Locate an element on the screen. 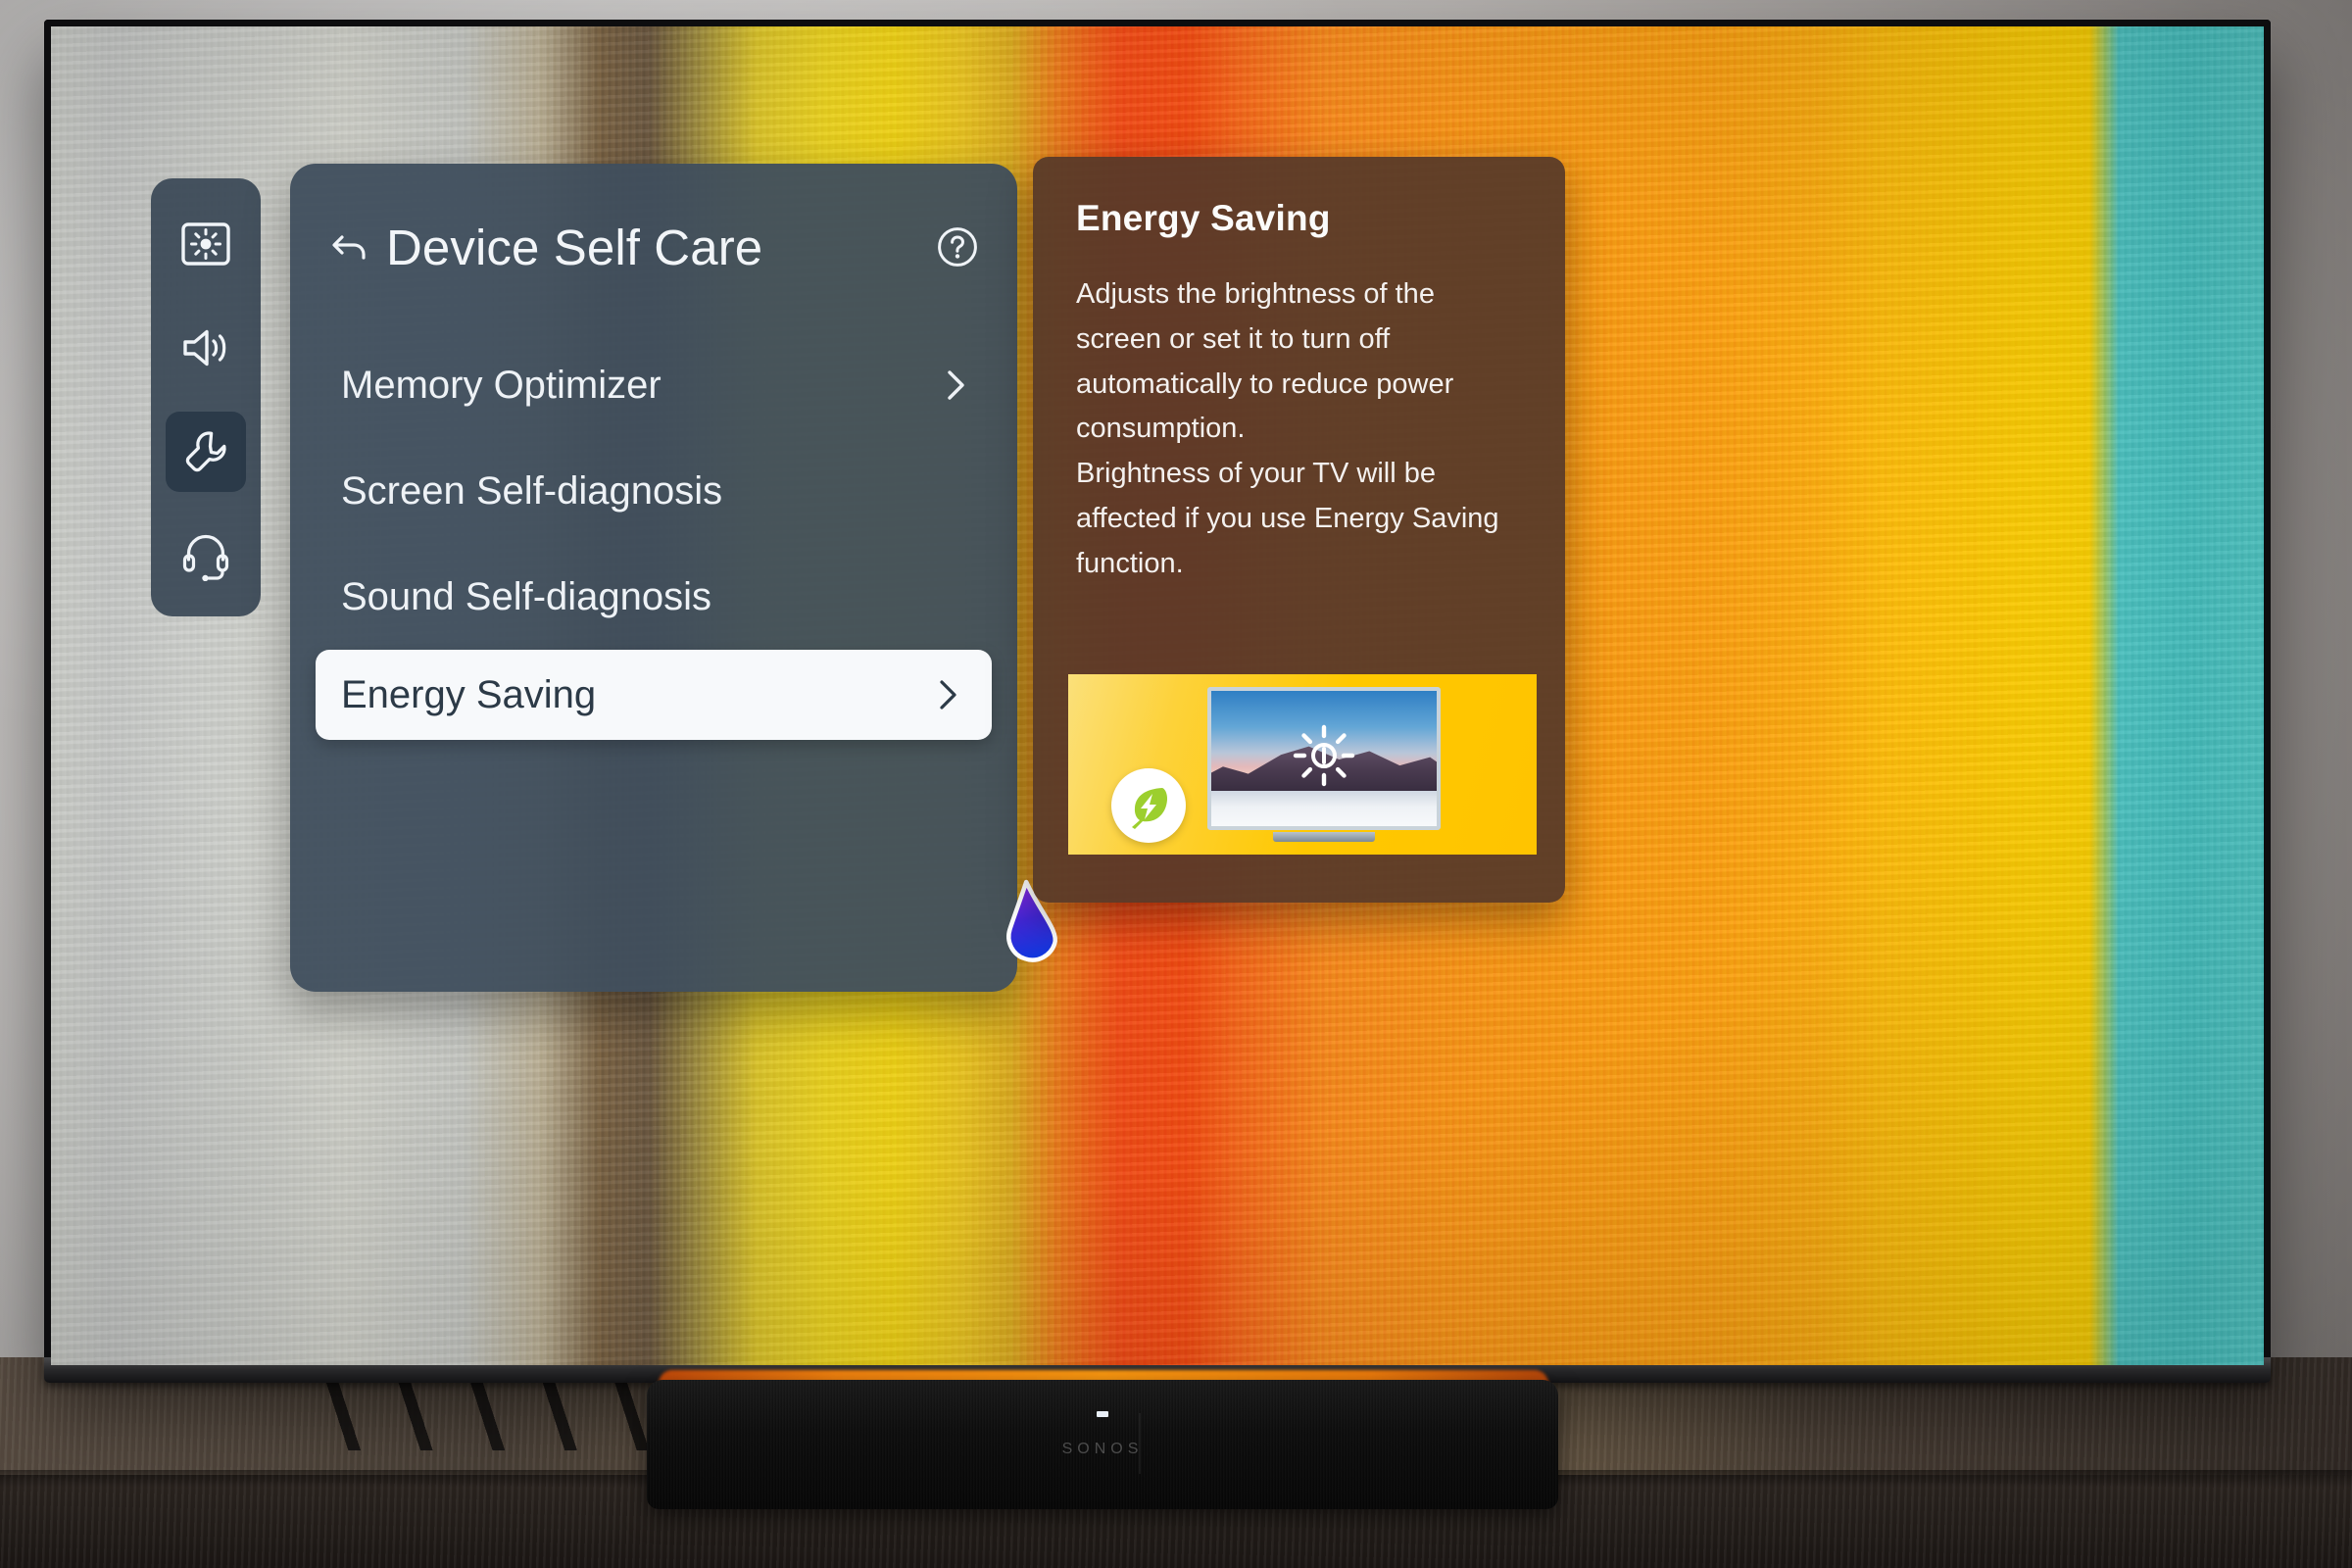 The width and height of the screenshot is (2352, 1568). help-question-icon is located at coordinates (957, 247).